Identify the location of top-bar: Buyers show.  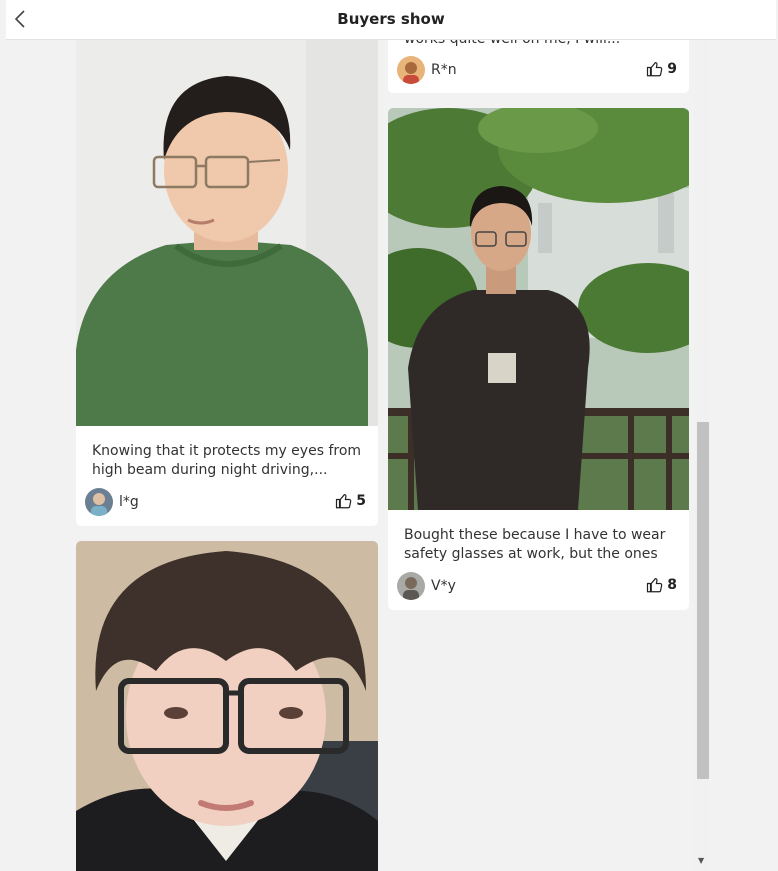
(391, 20).